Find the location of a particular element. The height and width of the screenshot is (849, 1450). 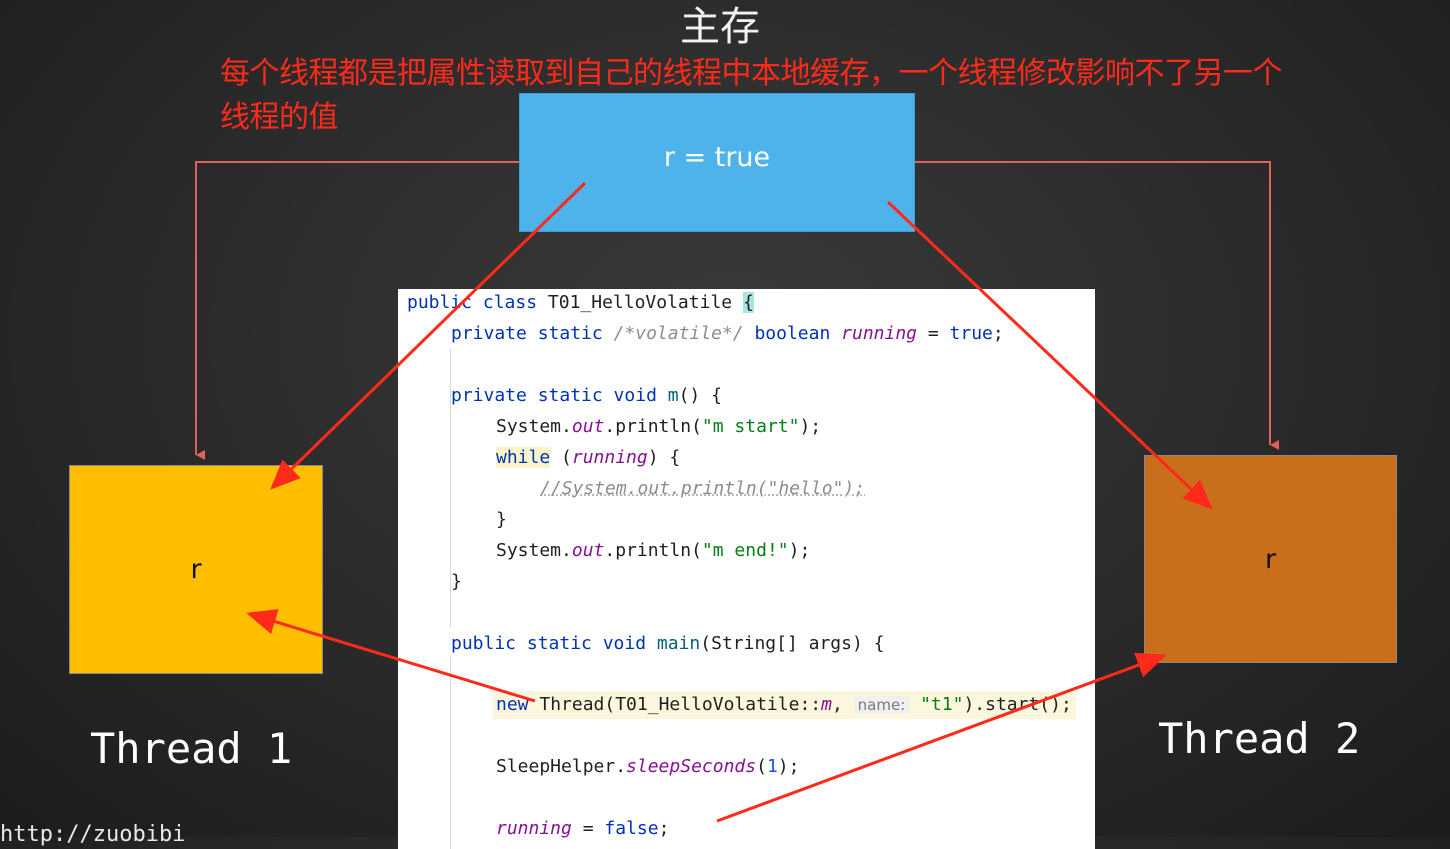

thread1-name: Thread 1 is located at coordinates (191, 748).